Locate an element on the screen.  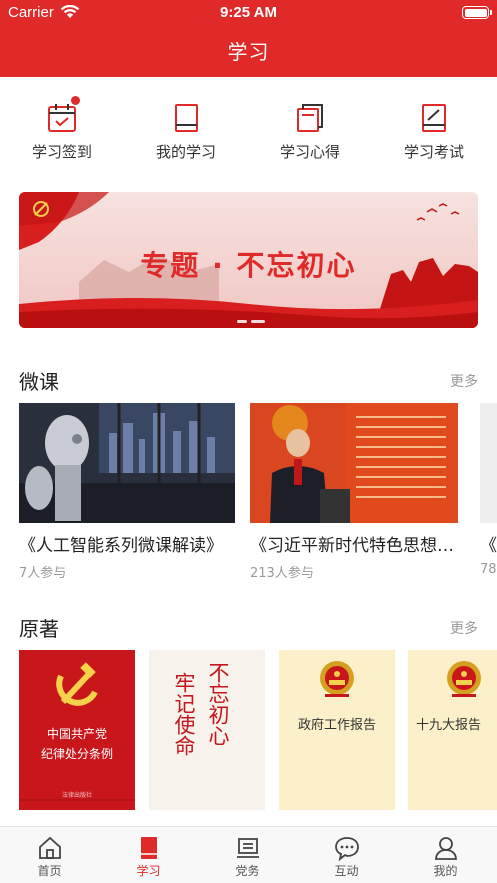
book-cover-title: 中国共产党 is located at coordinates (76, 734).